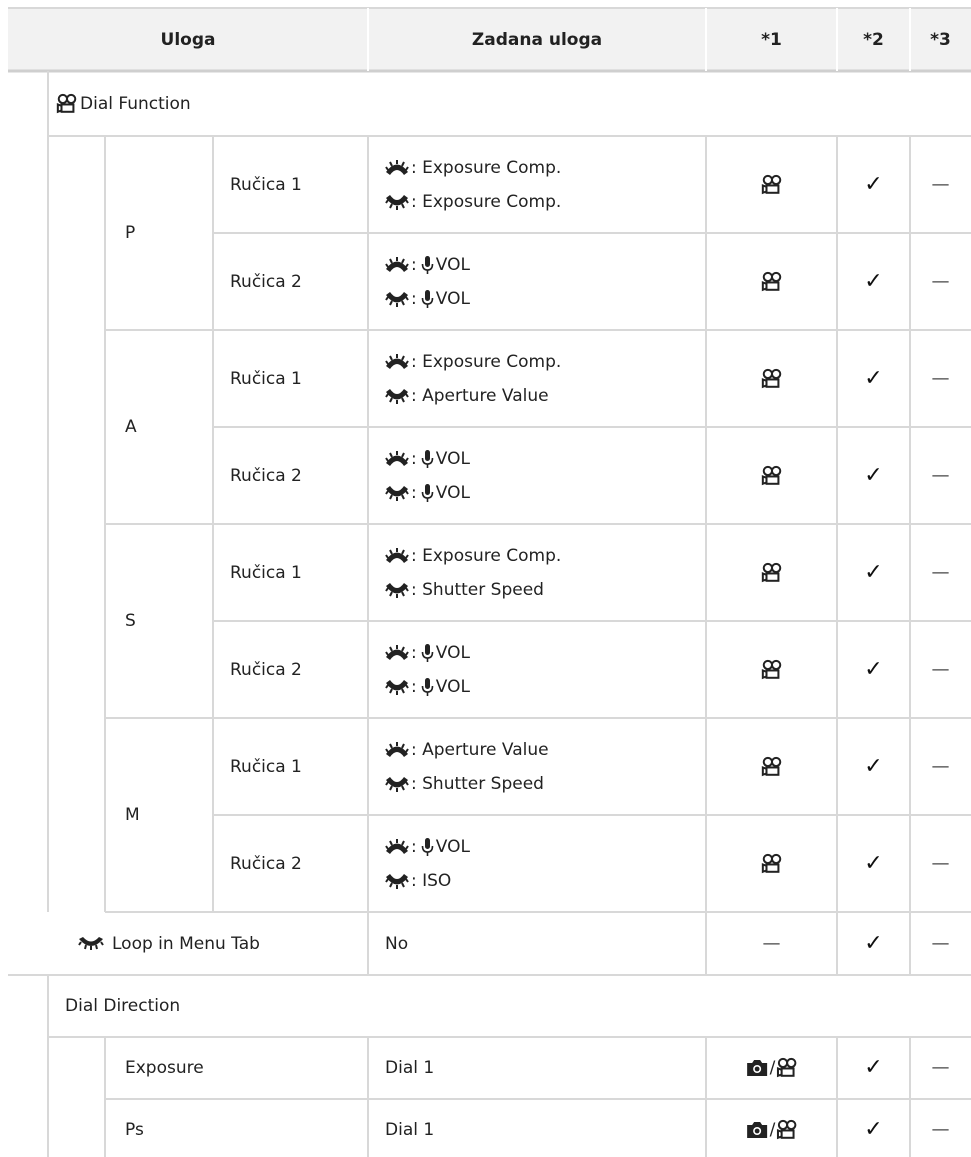 This screenshot has width=971, height=1157. I want to click on rear-dial-setting: : ISO, so click(418, 881).